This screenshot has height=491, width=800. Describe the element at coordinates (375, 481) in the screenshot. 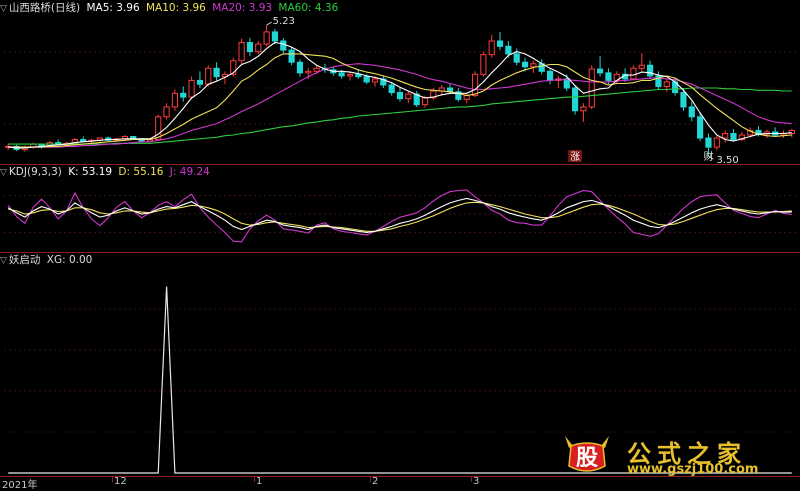

I see `x-label-2: 2` at that location.